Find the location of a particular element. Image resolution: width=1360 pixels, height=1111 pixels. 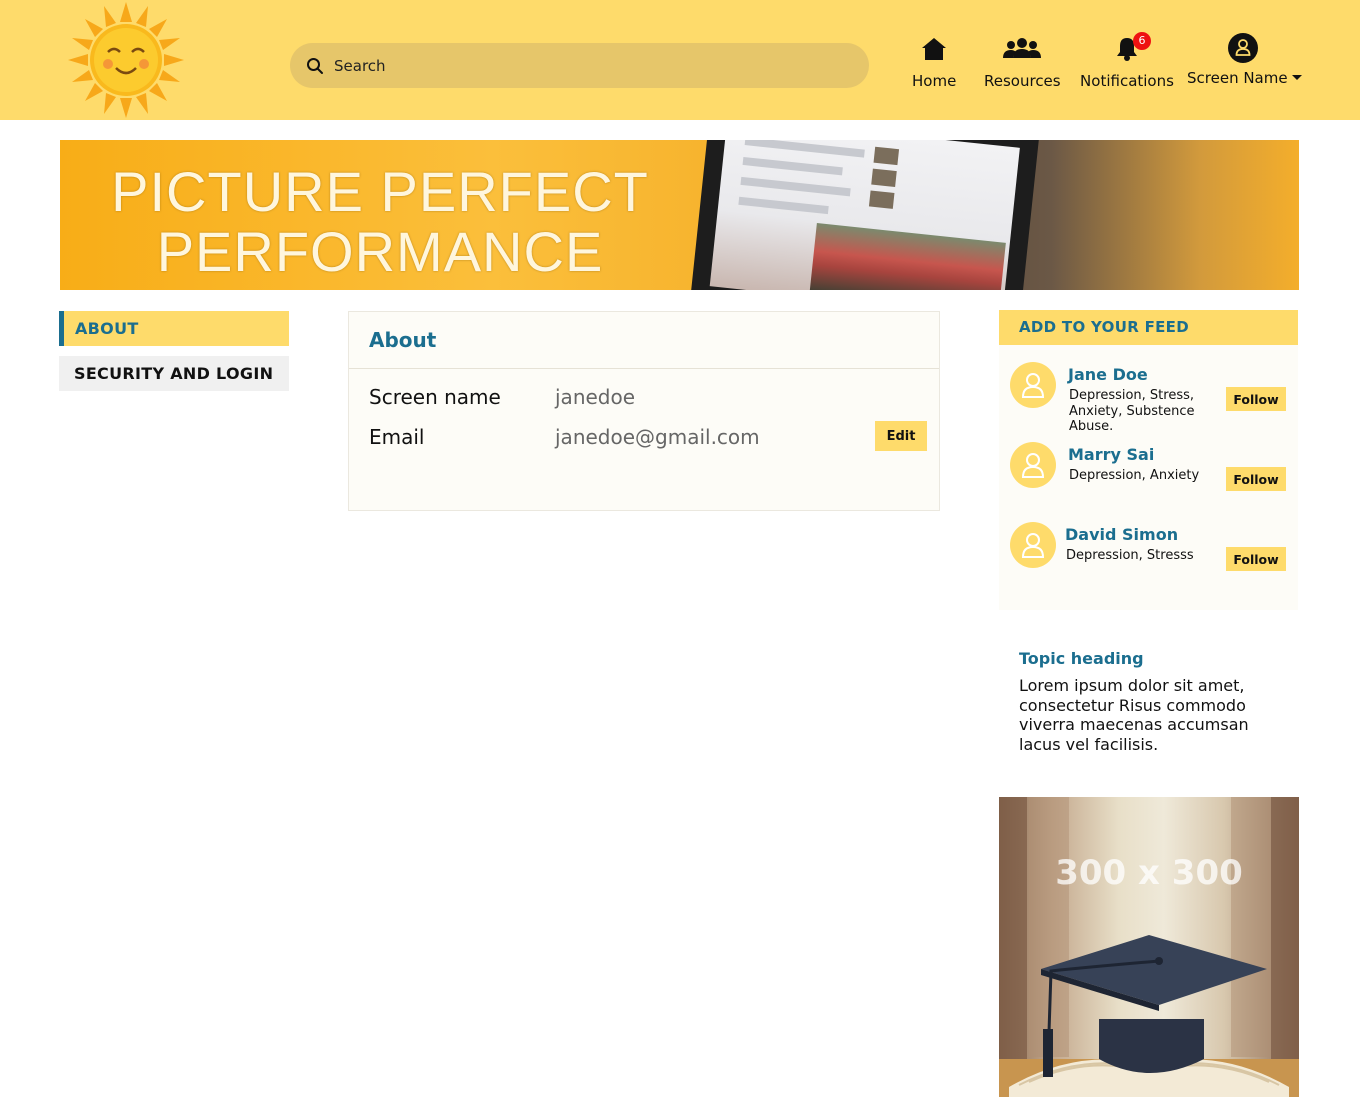

home-icon is located at coordinates (934, 52).